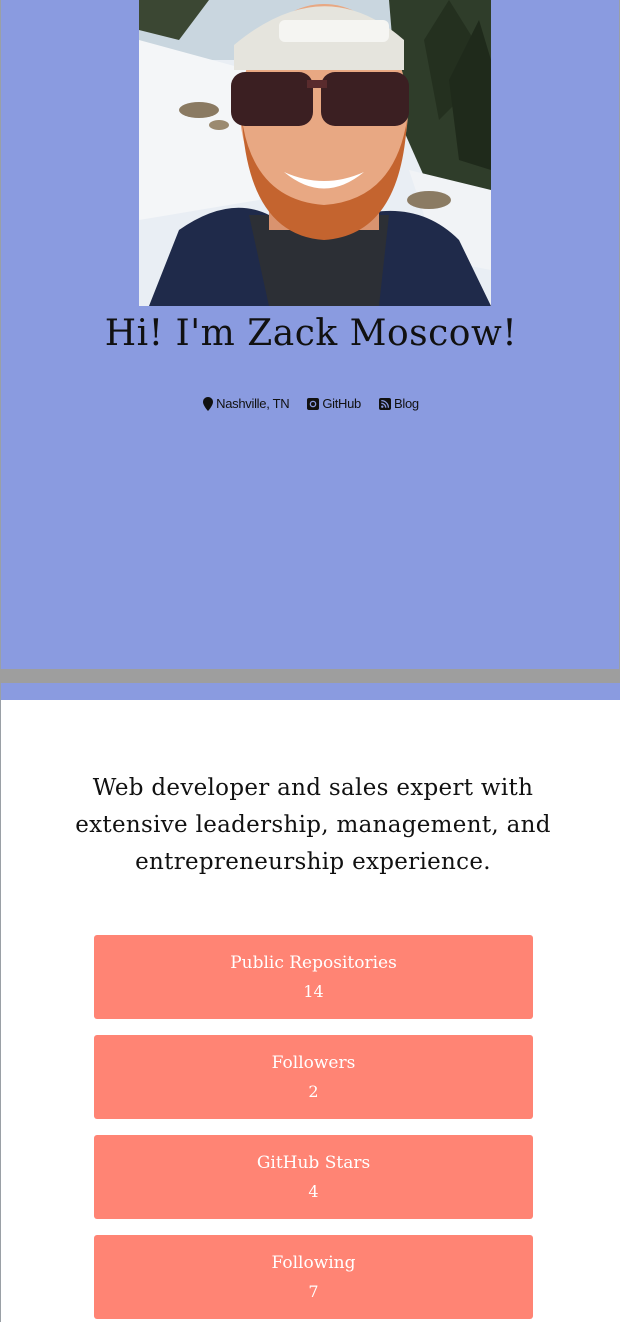  What do you see at coordinates (313, 1077) in the screenshot?
I see `stat-card-followers: Followers 2` at bounding box center [313, 1077].